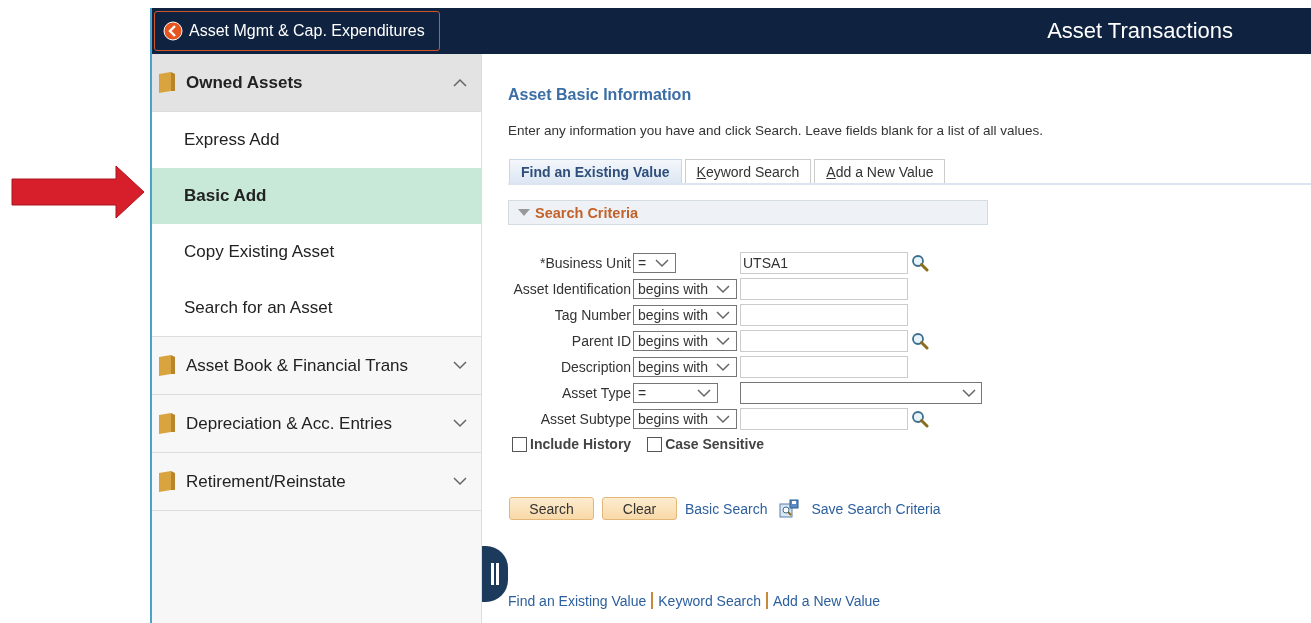  Describe the element at coordinates (876, 508) in the screenshot. I see `save-search-link: Save Search Criteria` at that location.